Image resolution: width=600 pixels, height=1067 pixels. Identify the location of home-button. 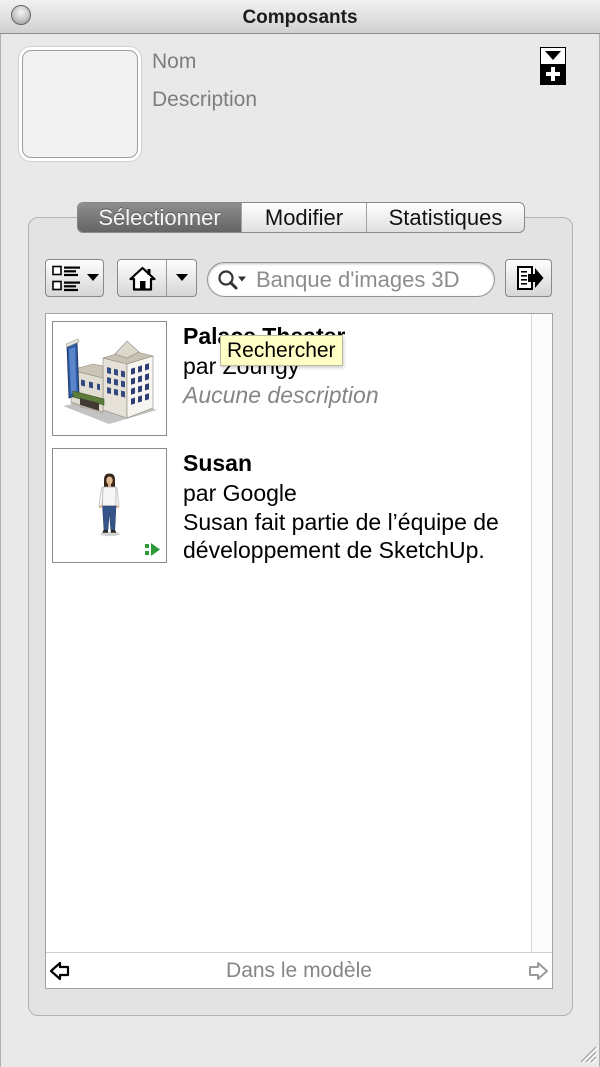
(142, 278).